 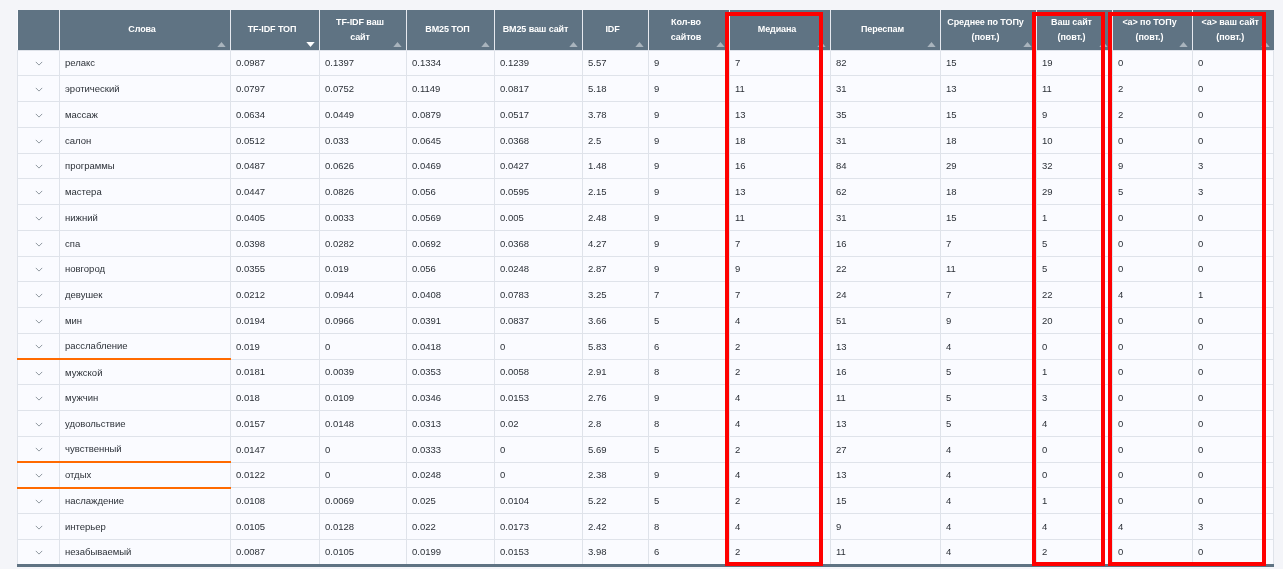 What do you see at coordinates (615, 114) in the screenshot?
I see `table-cell: 3.78` at bounding box center [615, 114].